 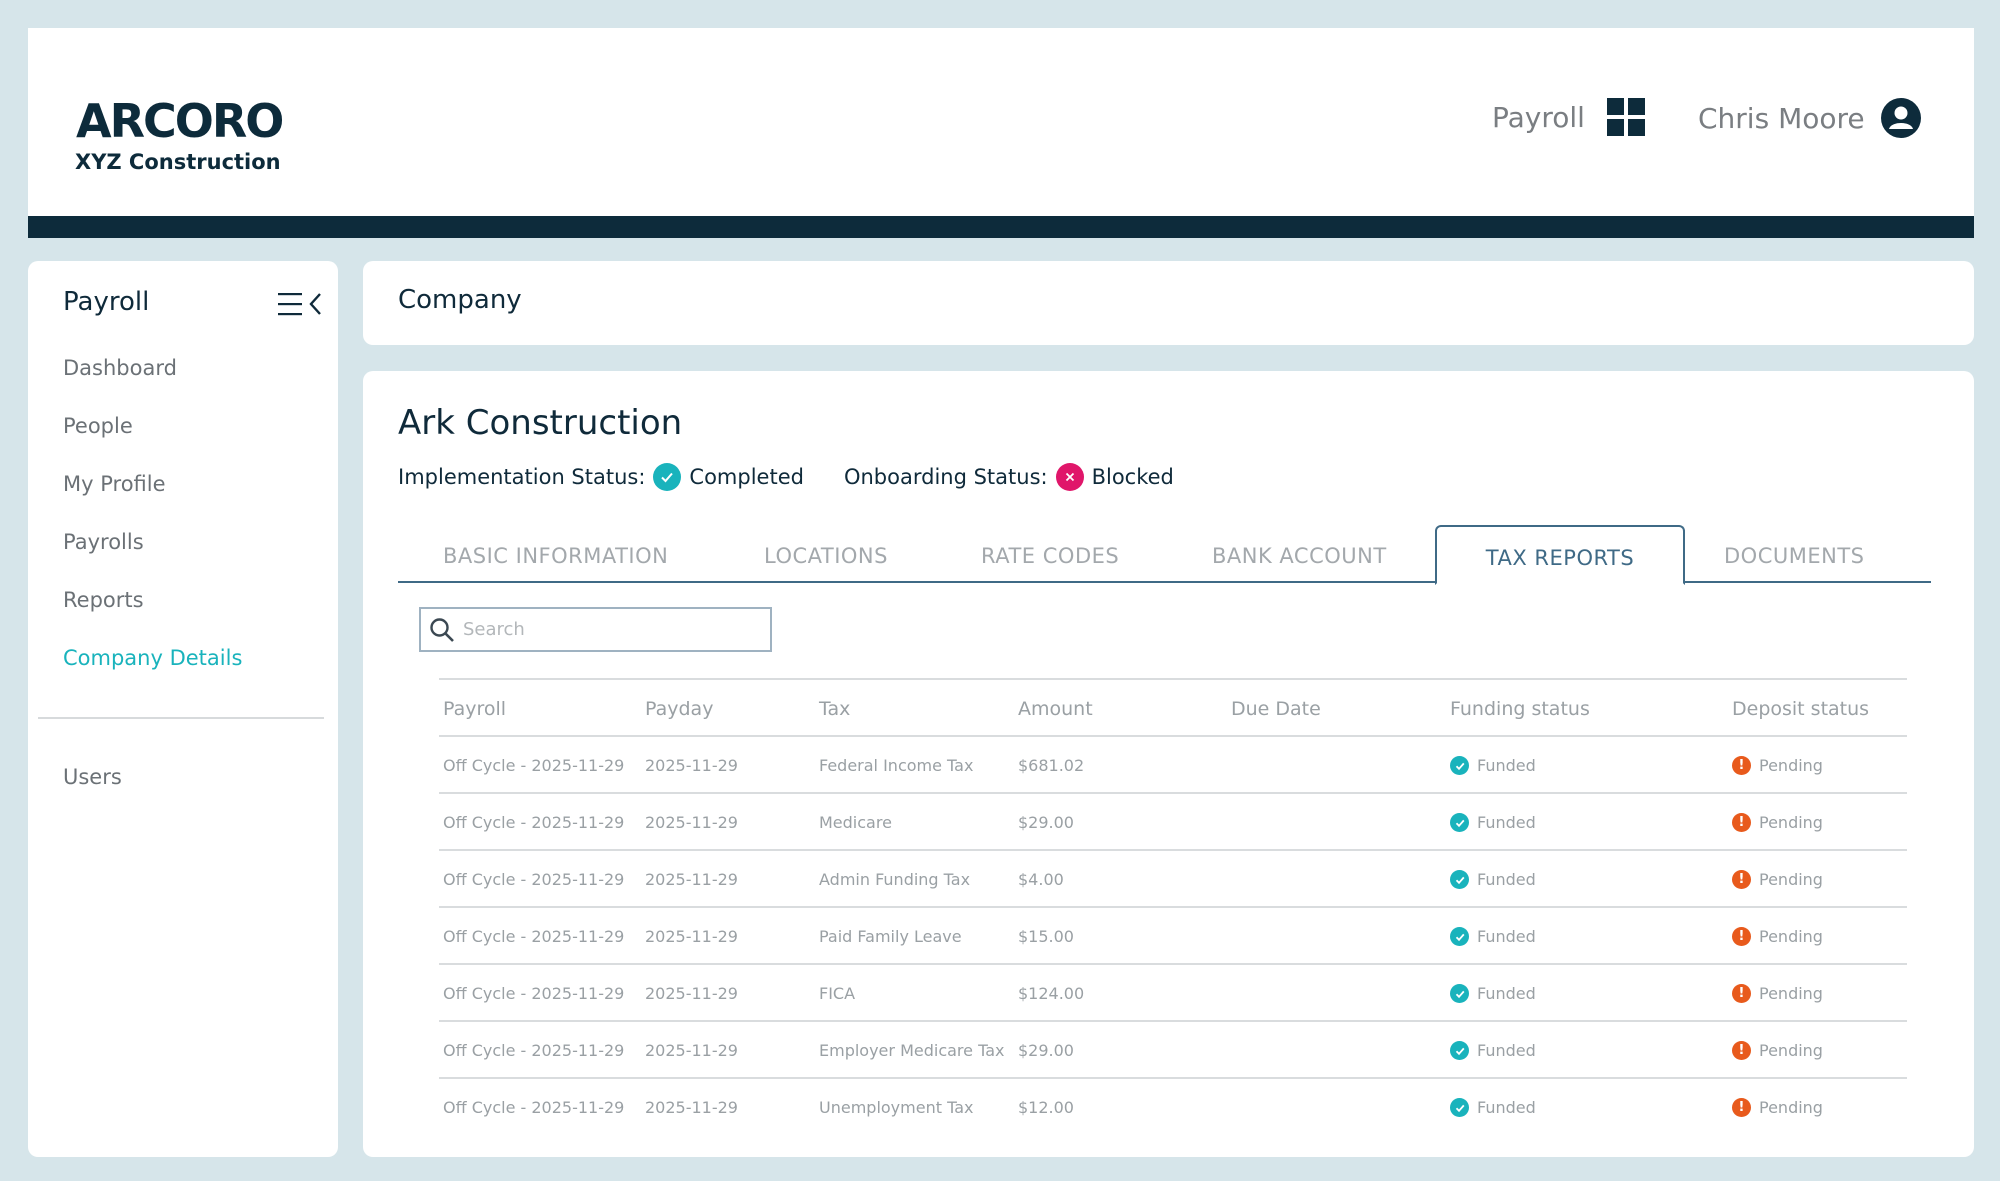 What do you see at coordinates (945, 477) in the screenshot?
I see `onboarding-status-label: Onboarding Status:` at bounding box center [945, 477].